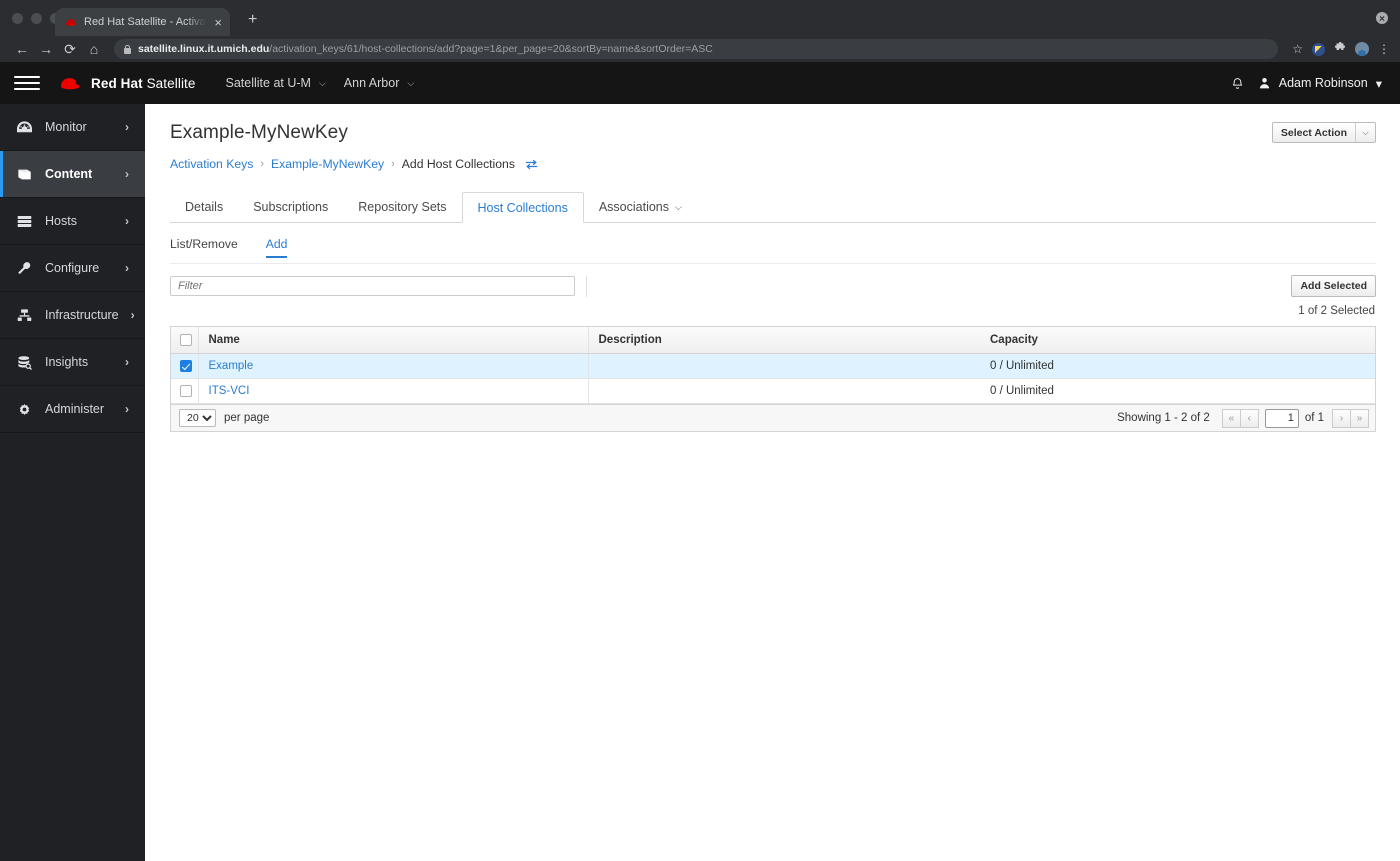 This screenshot has height=861, width=1400. I want to click on network-icon, so click(24, 315).